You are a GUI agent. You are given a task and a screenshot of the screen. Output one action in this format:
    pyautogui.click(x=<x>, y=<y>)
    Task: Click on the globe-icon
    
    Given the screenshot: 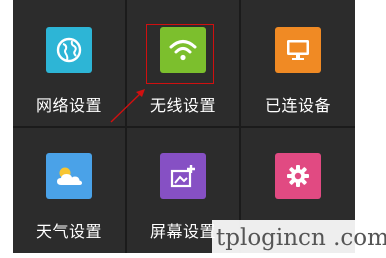 What is the action you would take?
    pyautogui.click(x=69, y=50)
    